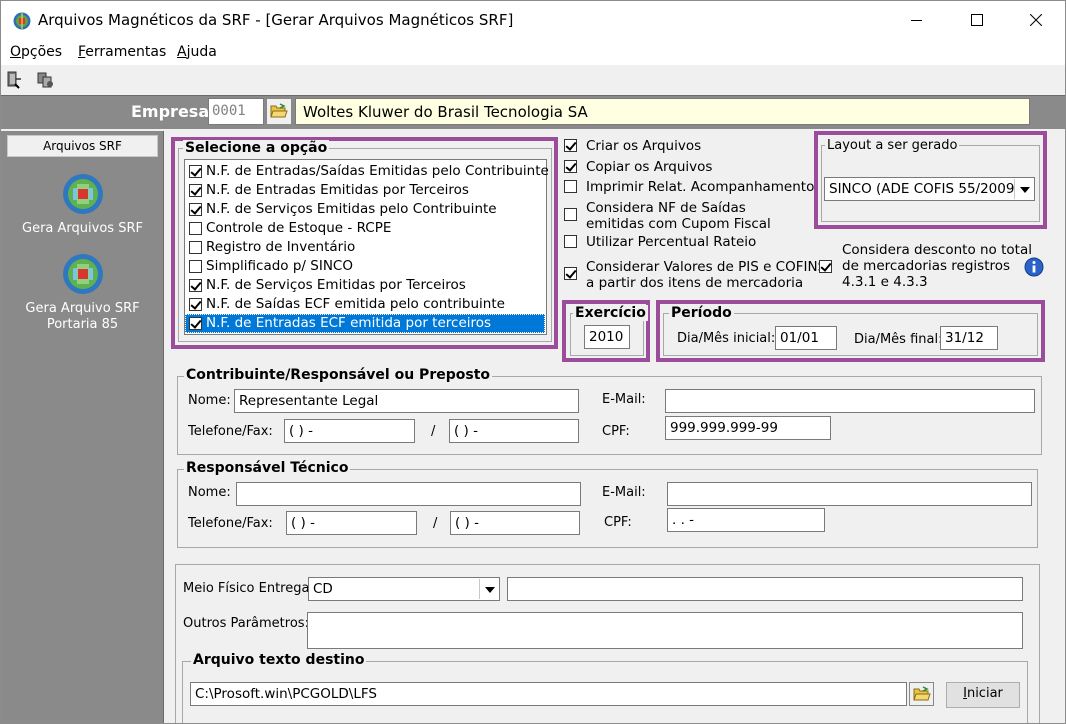 Image resolution: width=1066 pixels, height=724 pixels. What do you see at coordinates (197, 52) in the screenshot?
I see `menu-ajuda: Ajuda` at bounding box center [197, 52].